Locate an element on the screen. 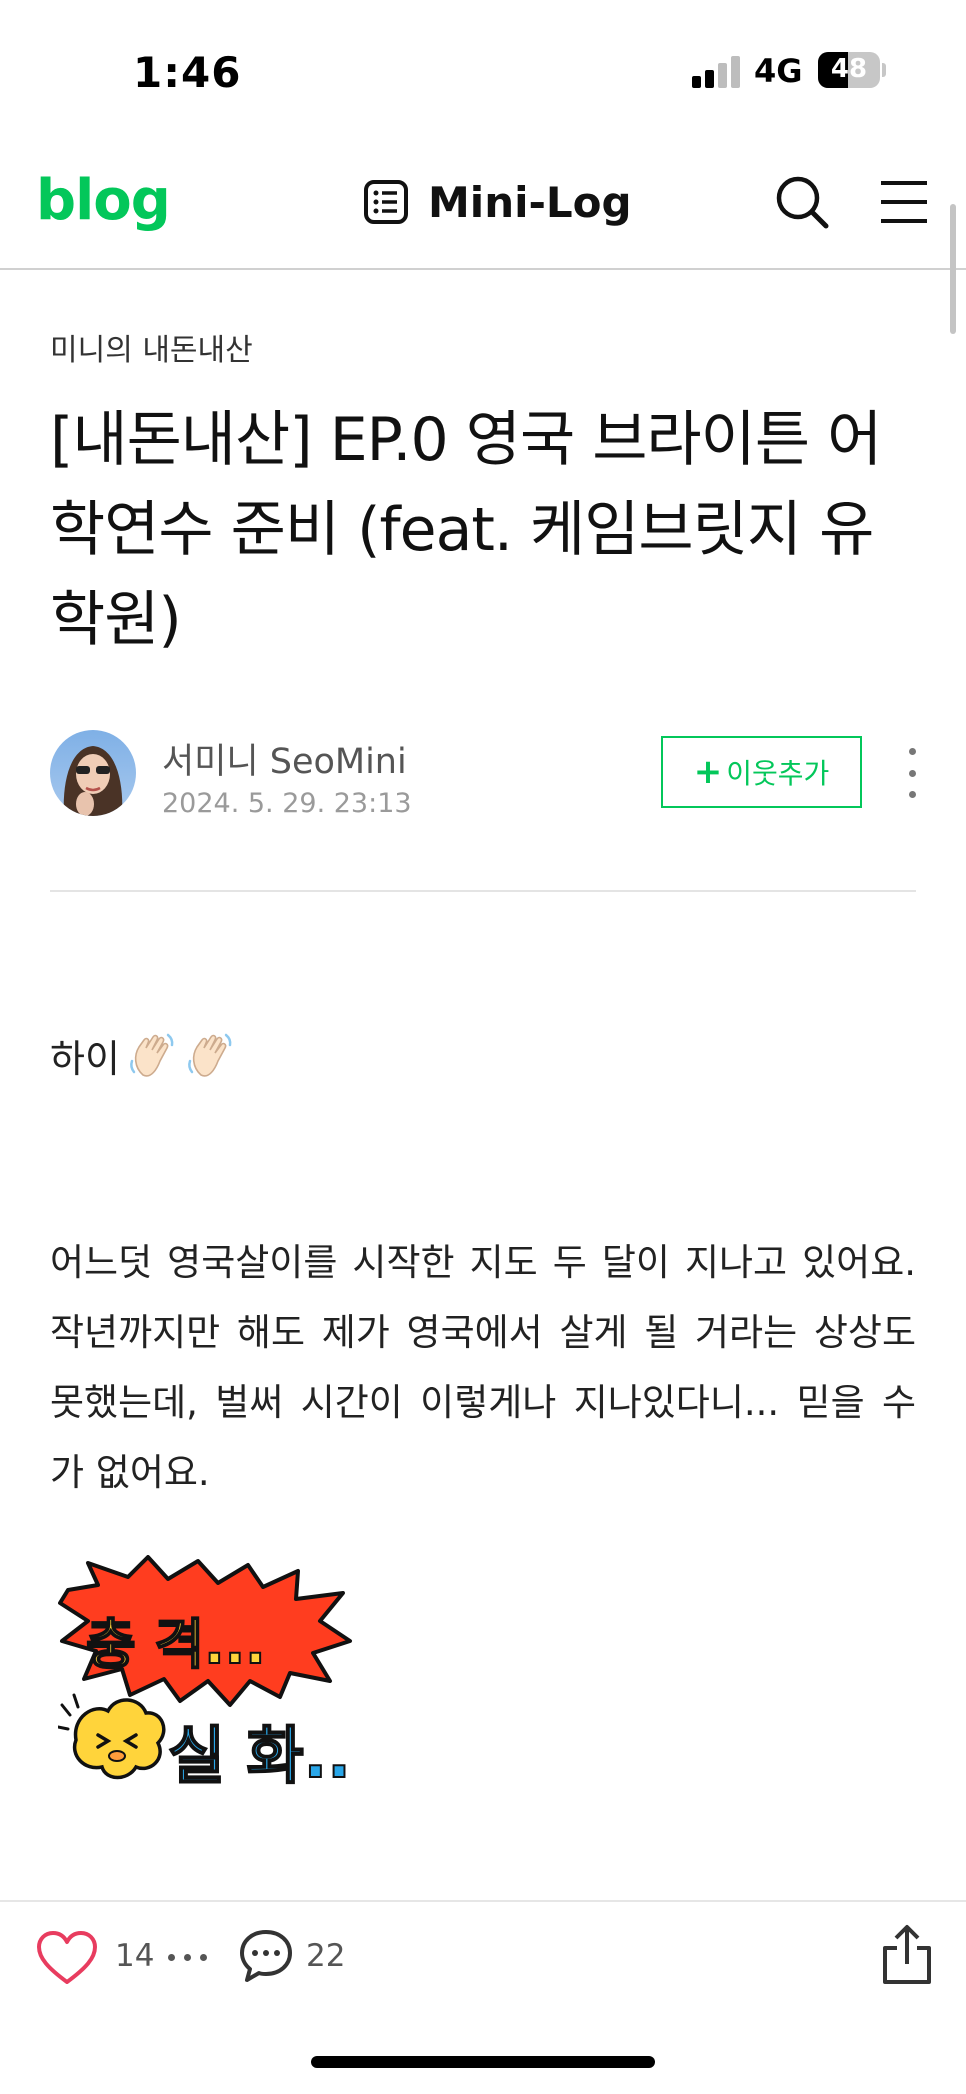  more-dots-icon is located at coordinates (187, 1957).